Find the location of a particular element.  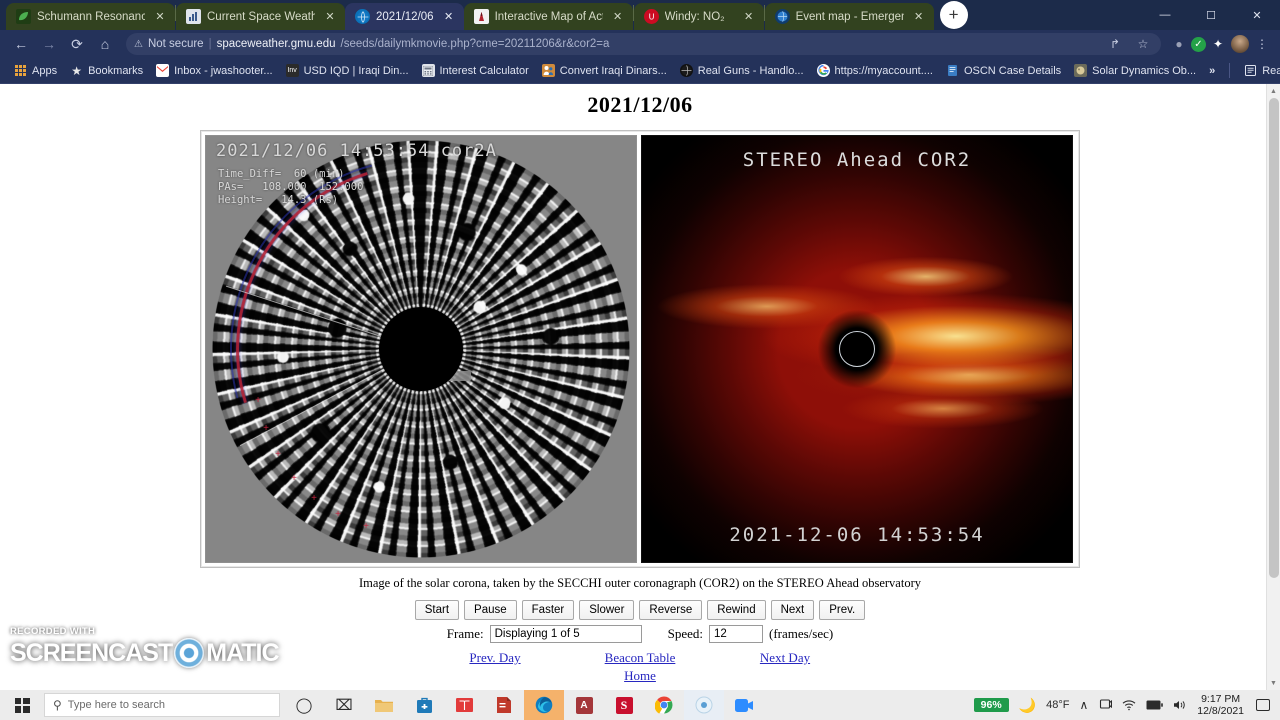

close-window-button: ✕ is located at coordinates (1257, 15).